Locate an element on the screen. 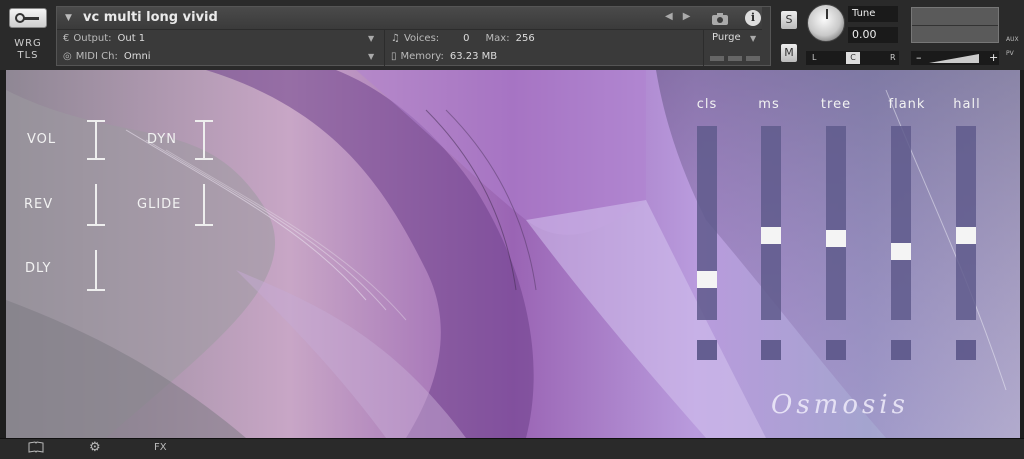 The height and width of the screenshot is (459, 1024). dly-slider is located at coordinates (96, 270).